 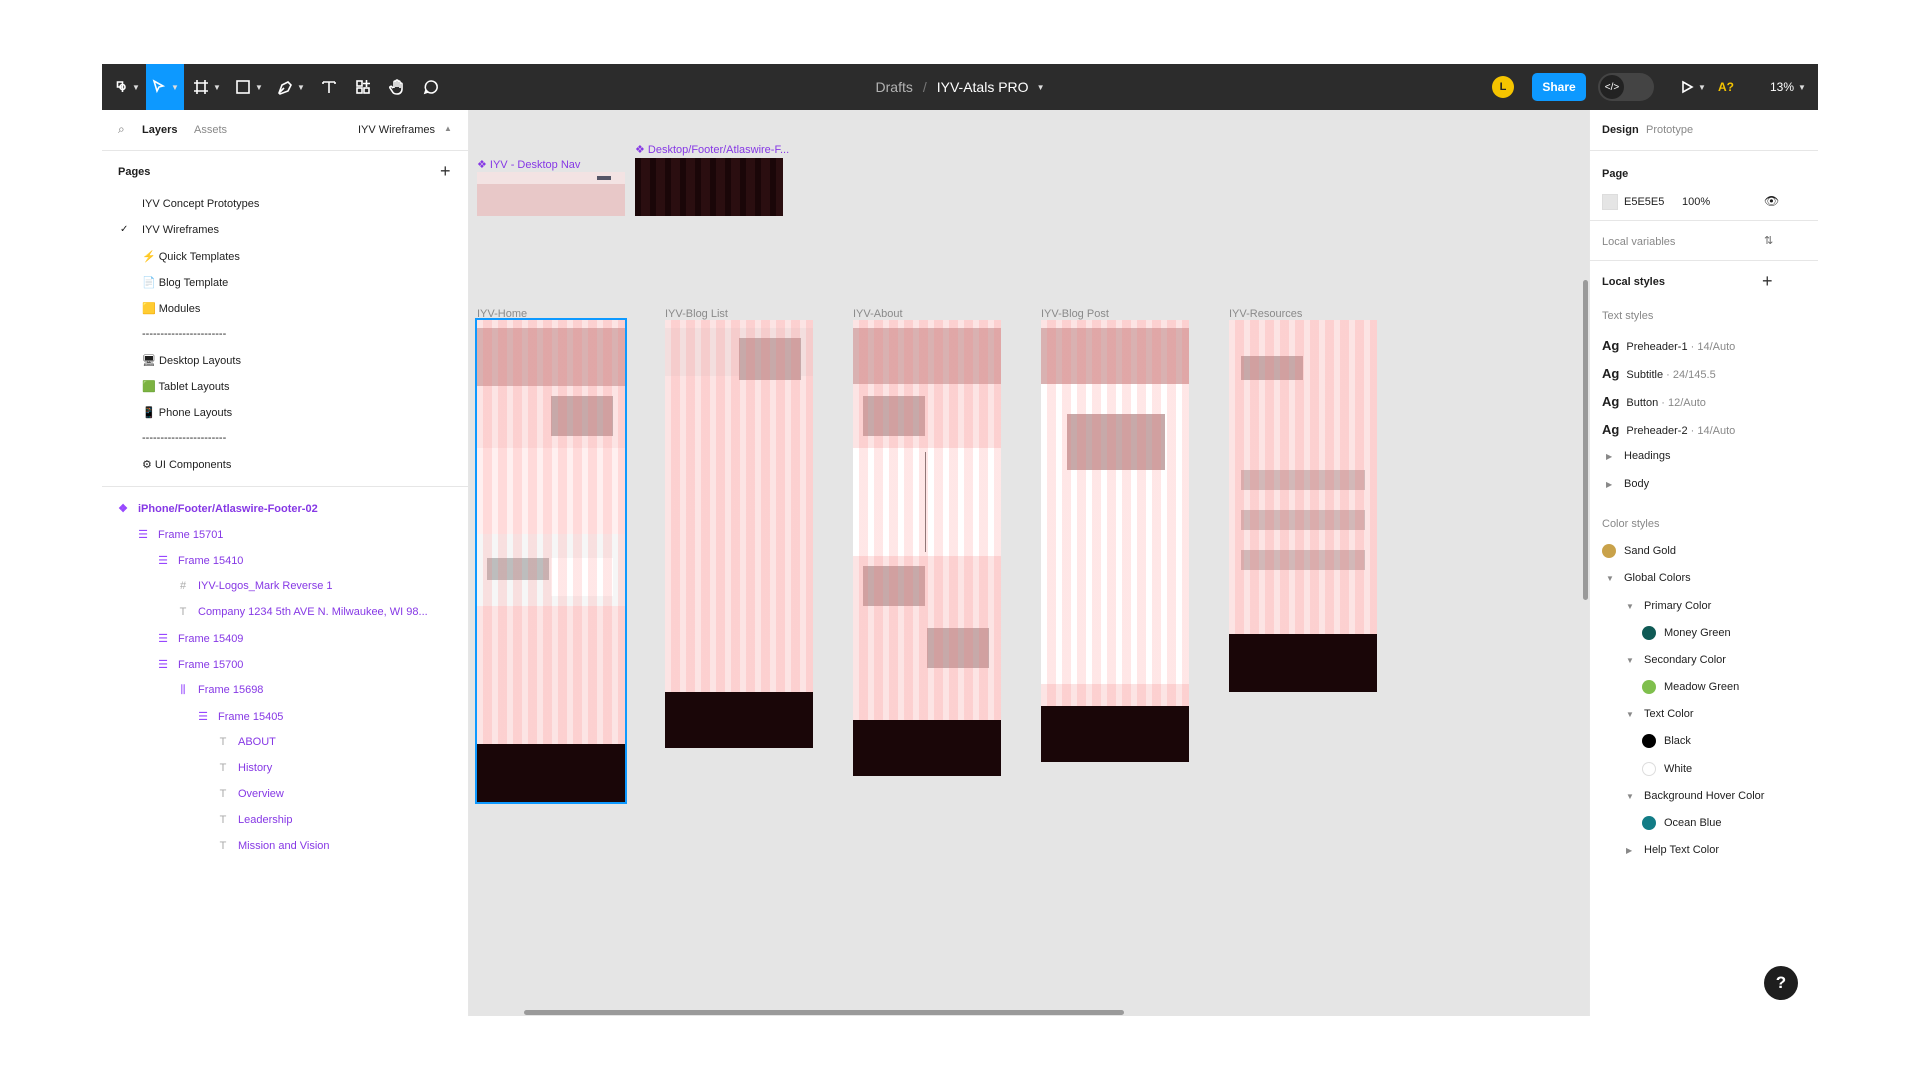 I want to click on text-style-item: Ag Preheader-2 · 14/Auto, so click(x=1668, y=429).